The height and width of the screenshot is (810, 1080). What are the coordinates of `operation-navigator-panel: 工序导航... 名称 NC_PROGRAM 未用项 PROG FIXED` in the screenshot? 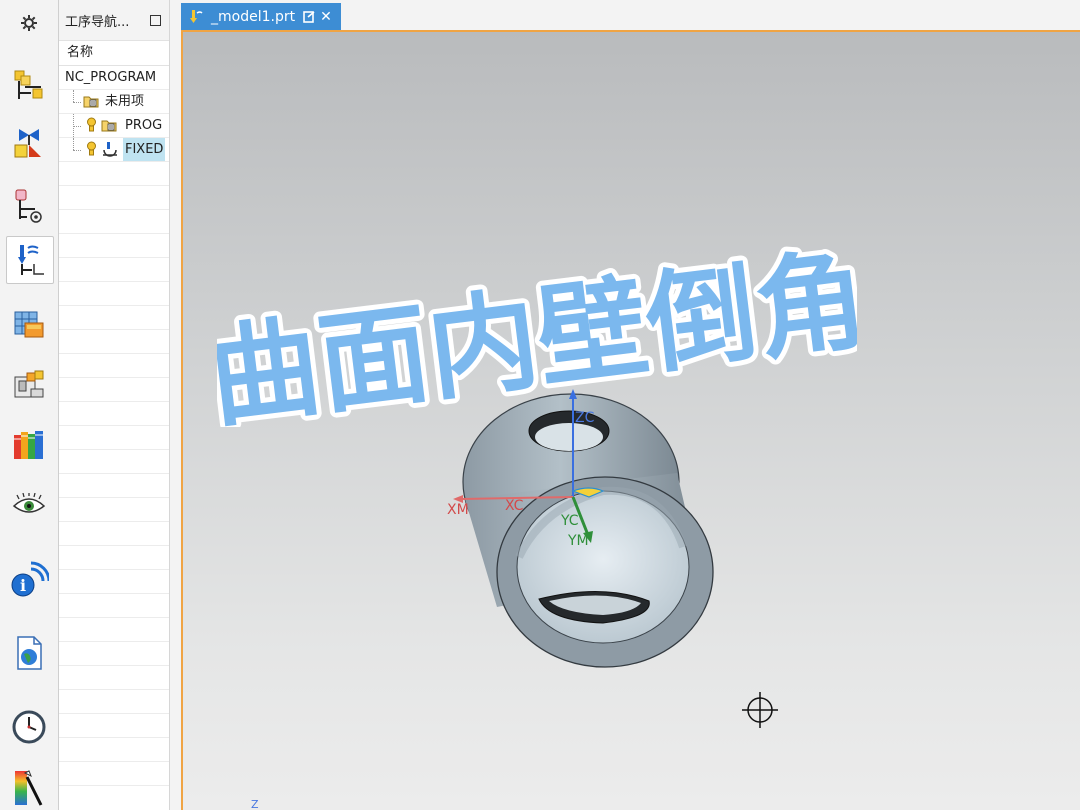 It's located at (114, 405).